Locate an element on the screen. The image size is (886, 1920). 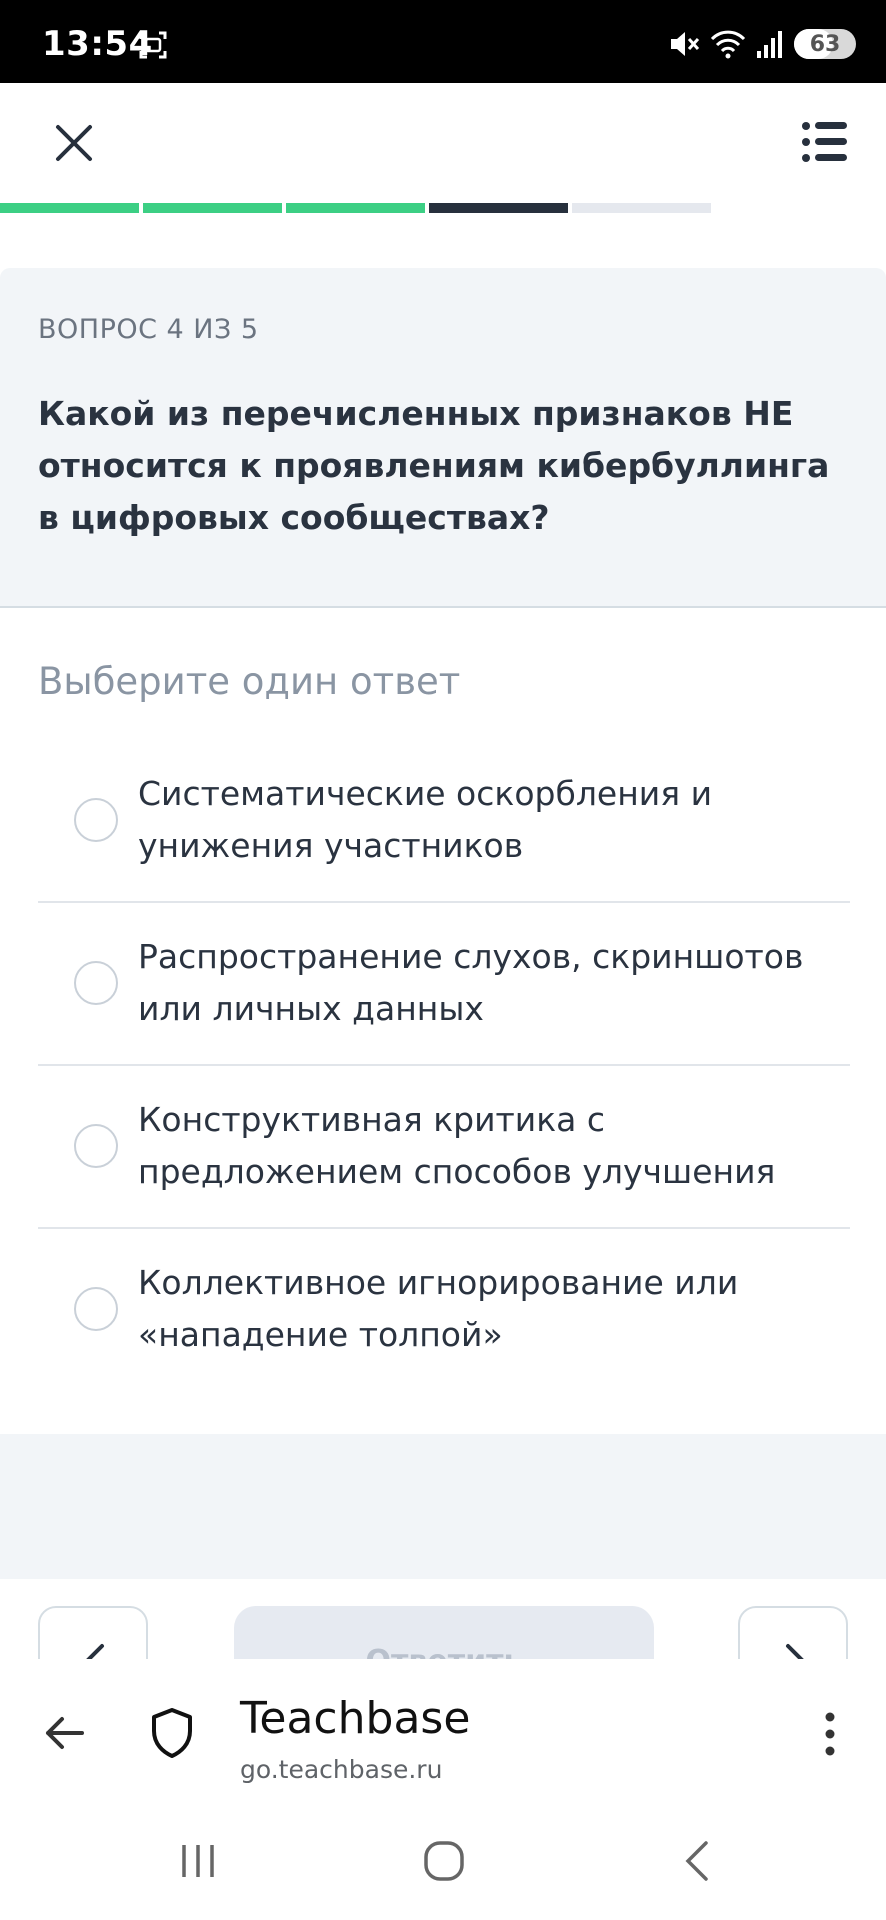
system-navigation-bar is located at coordinates (443, 1864).